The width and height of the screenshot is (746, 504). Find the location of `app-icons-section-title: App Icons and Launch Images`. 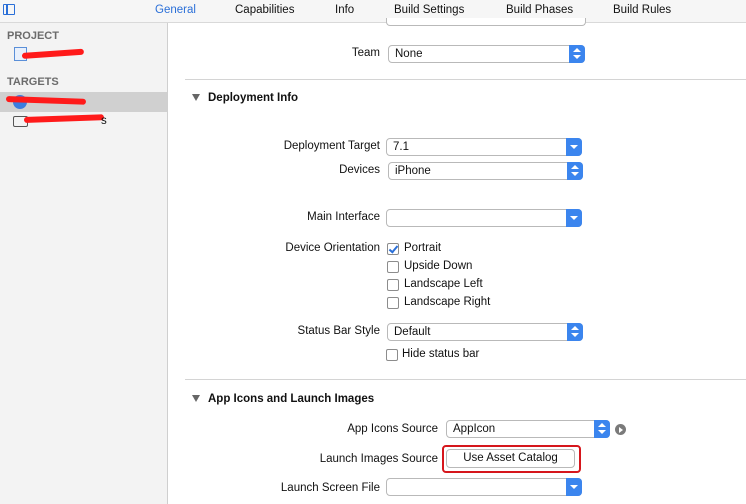

app-icons-section-title: App Icons and Launch Images is located at coordinates (291, 399).